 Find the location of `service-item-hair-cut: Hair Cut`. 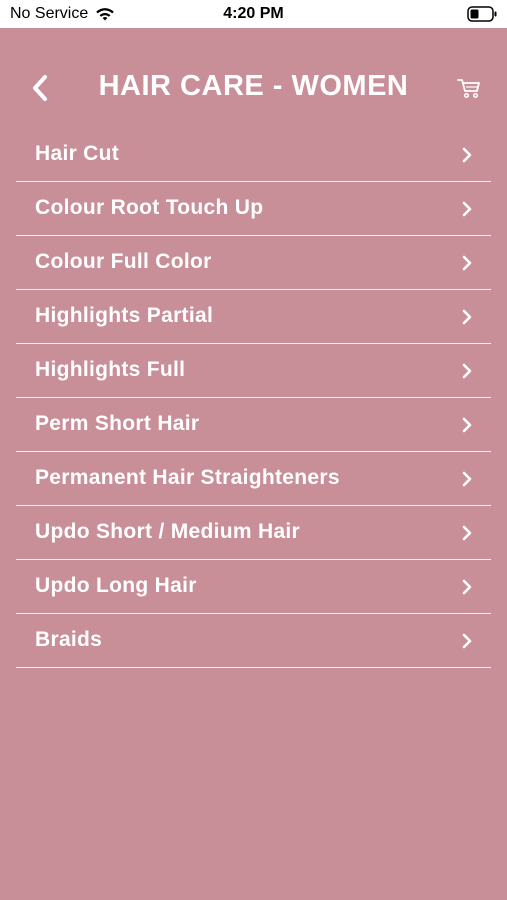

service-item-hair-cut: Hair Cut is located at coordinates (253, 155).